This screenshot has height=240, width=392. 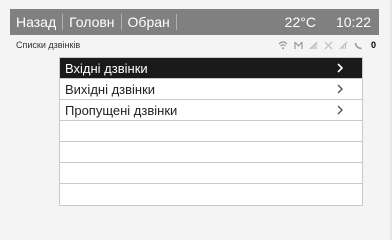 What do you see at coordinates (110, 89) in the screenshot?
I see `list-item-label: Вихідні дзвінки` at bounding box center [110, 89].